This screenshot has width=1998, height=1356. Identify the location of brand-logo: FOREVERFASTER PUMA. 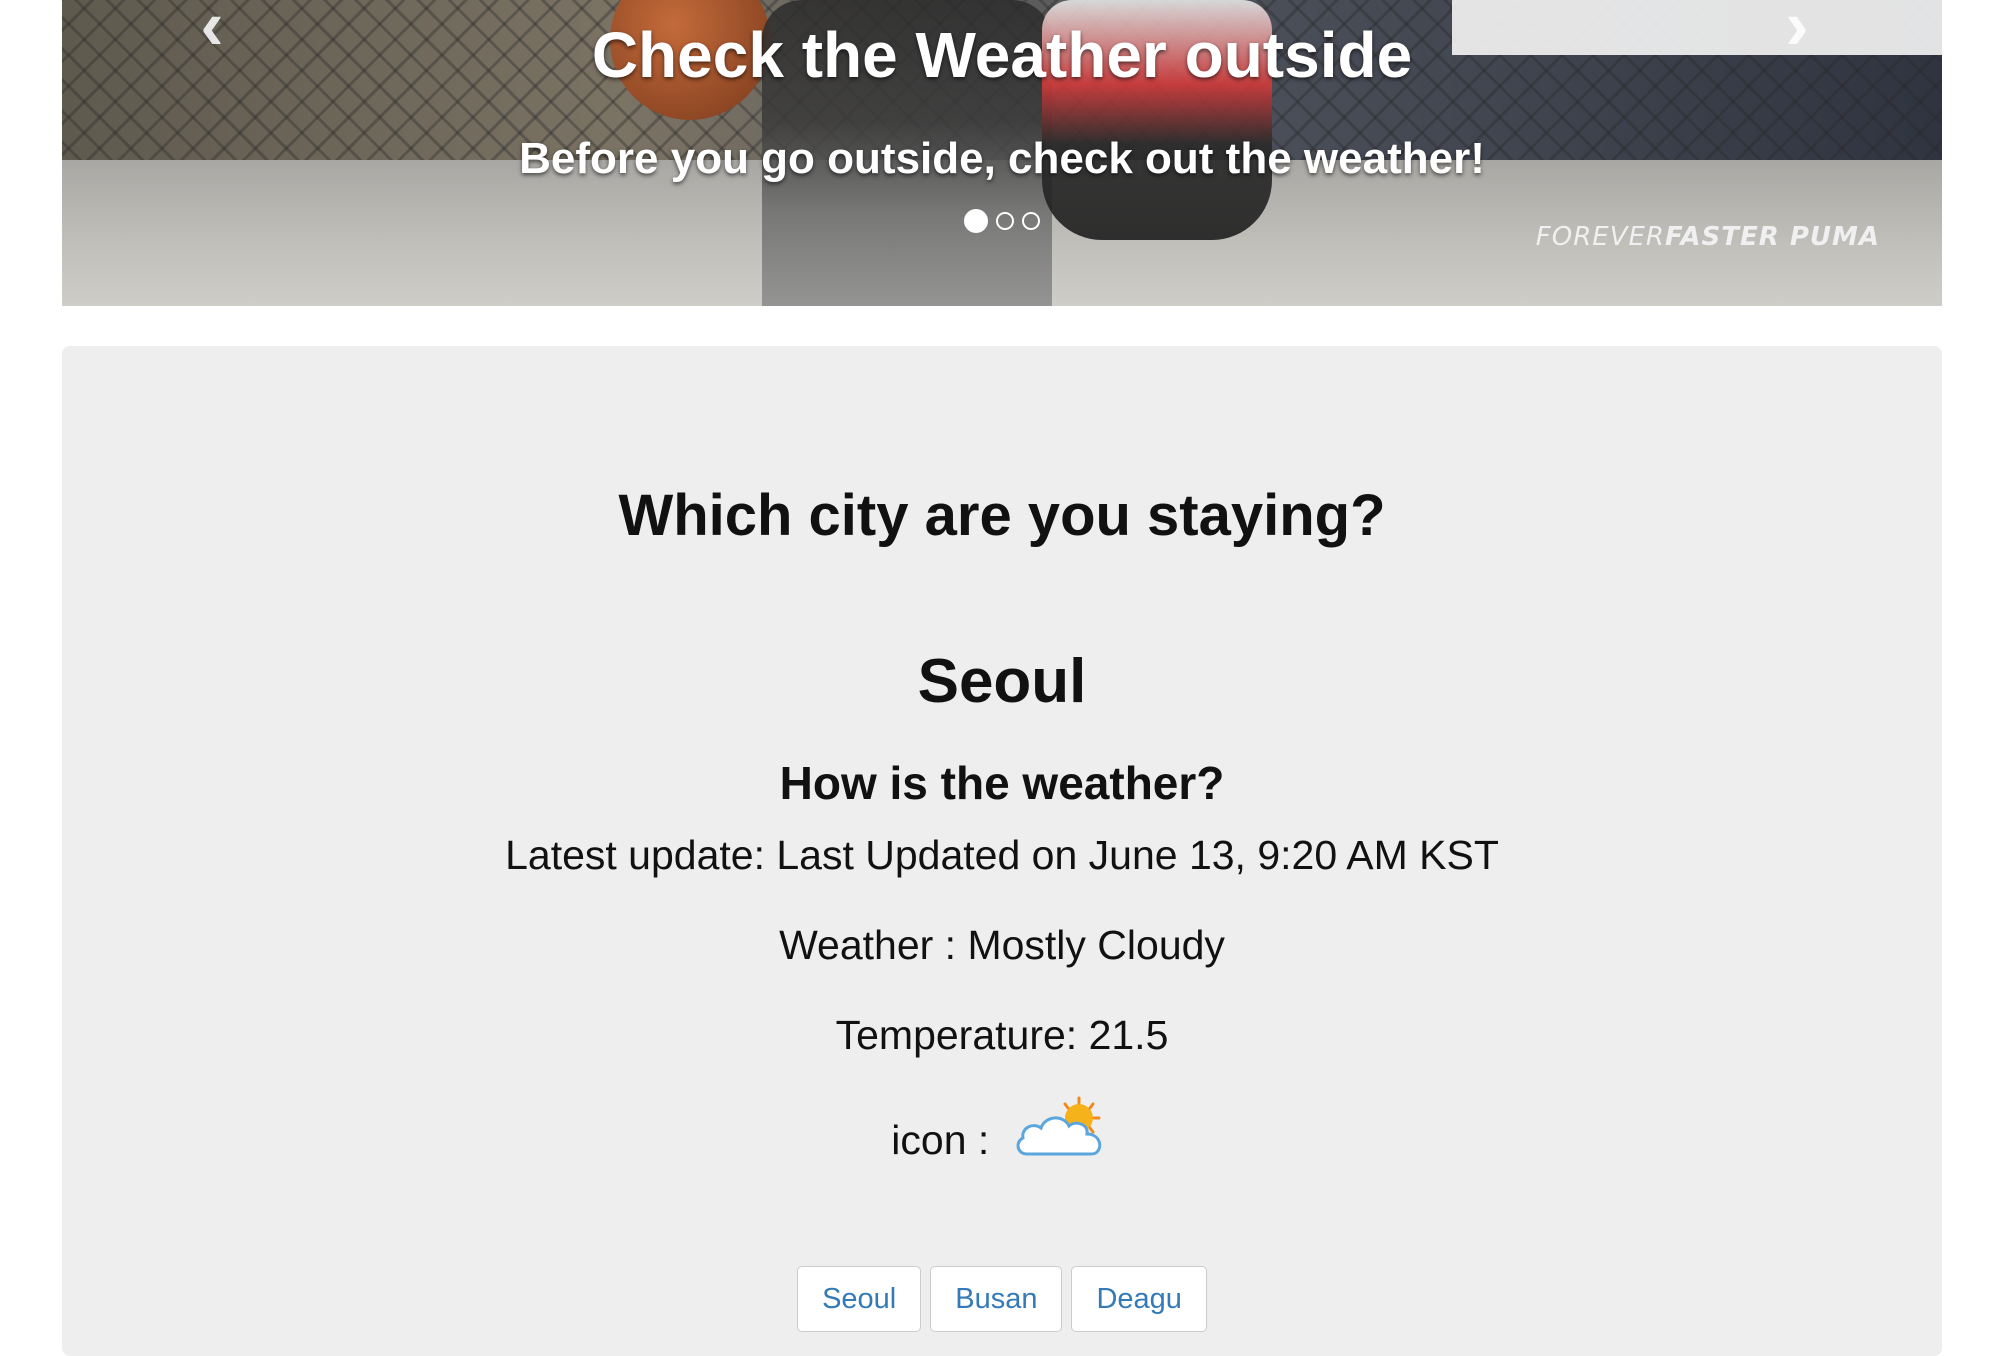
(1708, 237).